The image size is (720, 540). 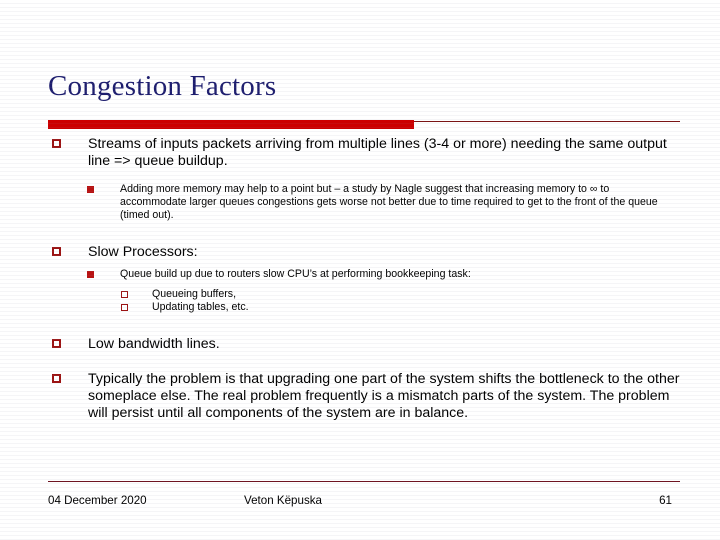 What do you see at coordinates (665, 500) in the screenshot?
I see `footer-page-number: 61` at bounding box center [665, 500].